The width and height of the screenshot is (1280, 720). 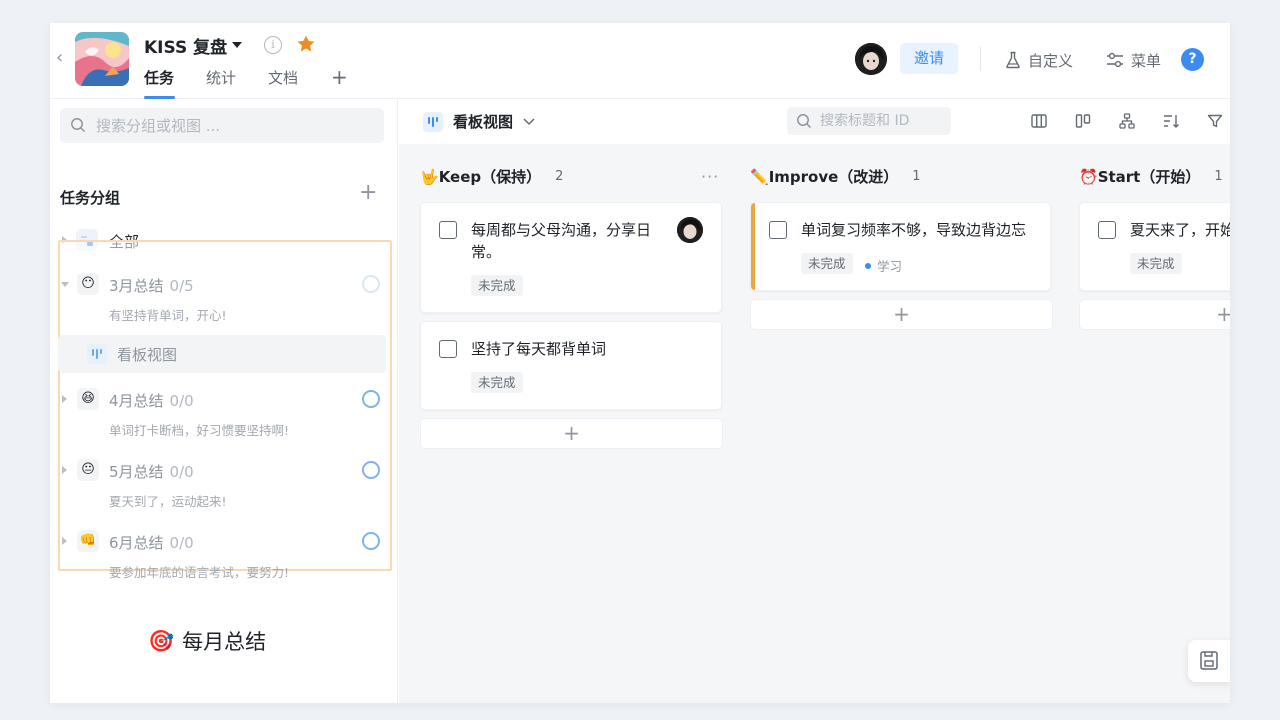 What do you see at coordinates (571, 365) in the screenshot?
I see `task-card: 坚持了每天都背单词 未完成` at bounding box center [571, 365].